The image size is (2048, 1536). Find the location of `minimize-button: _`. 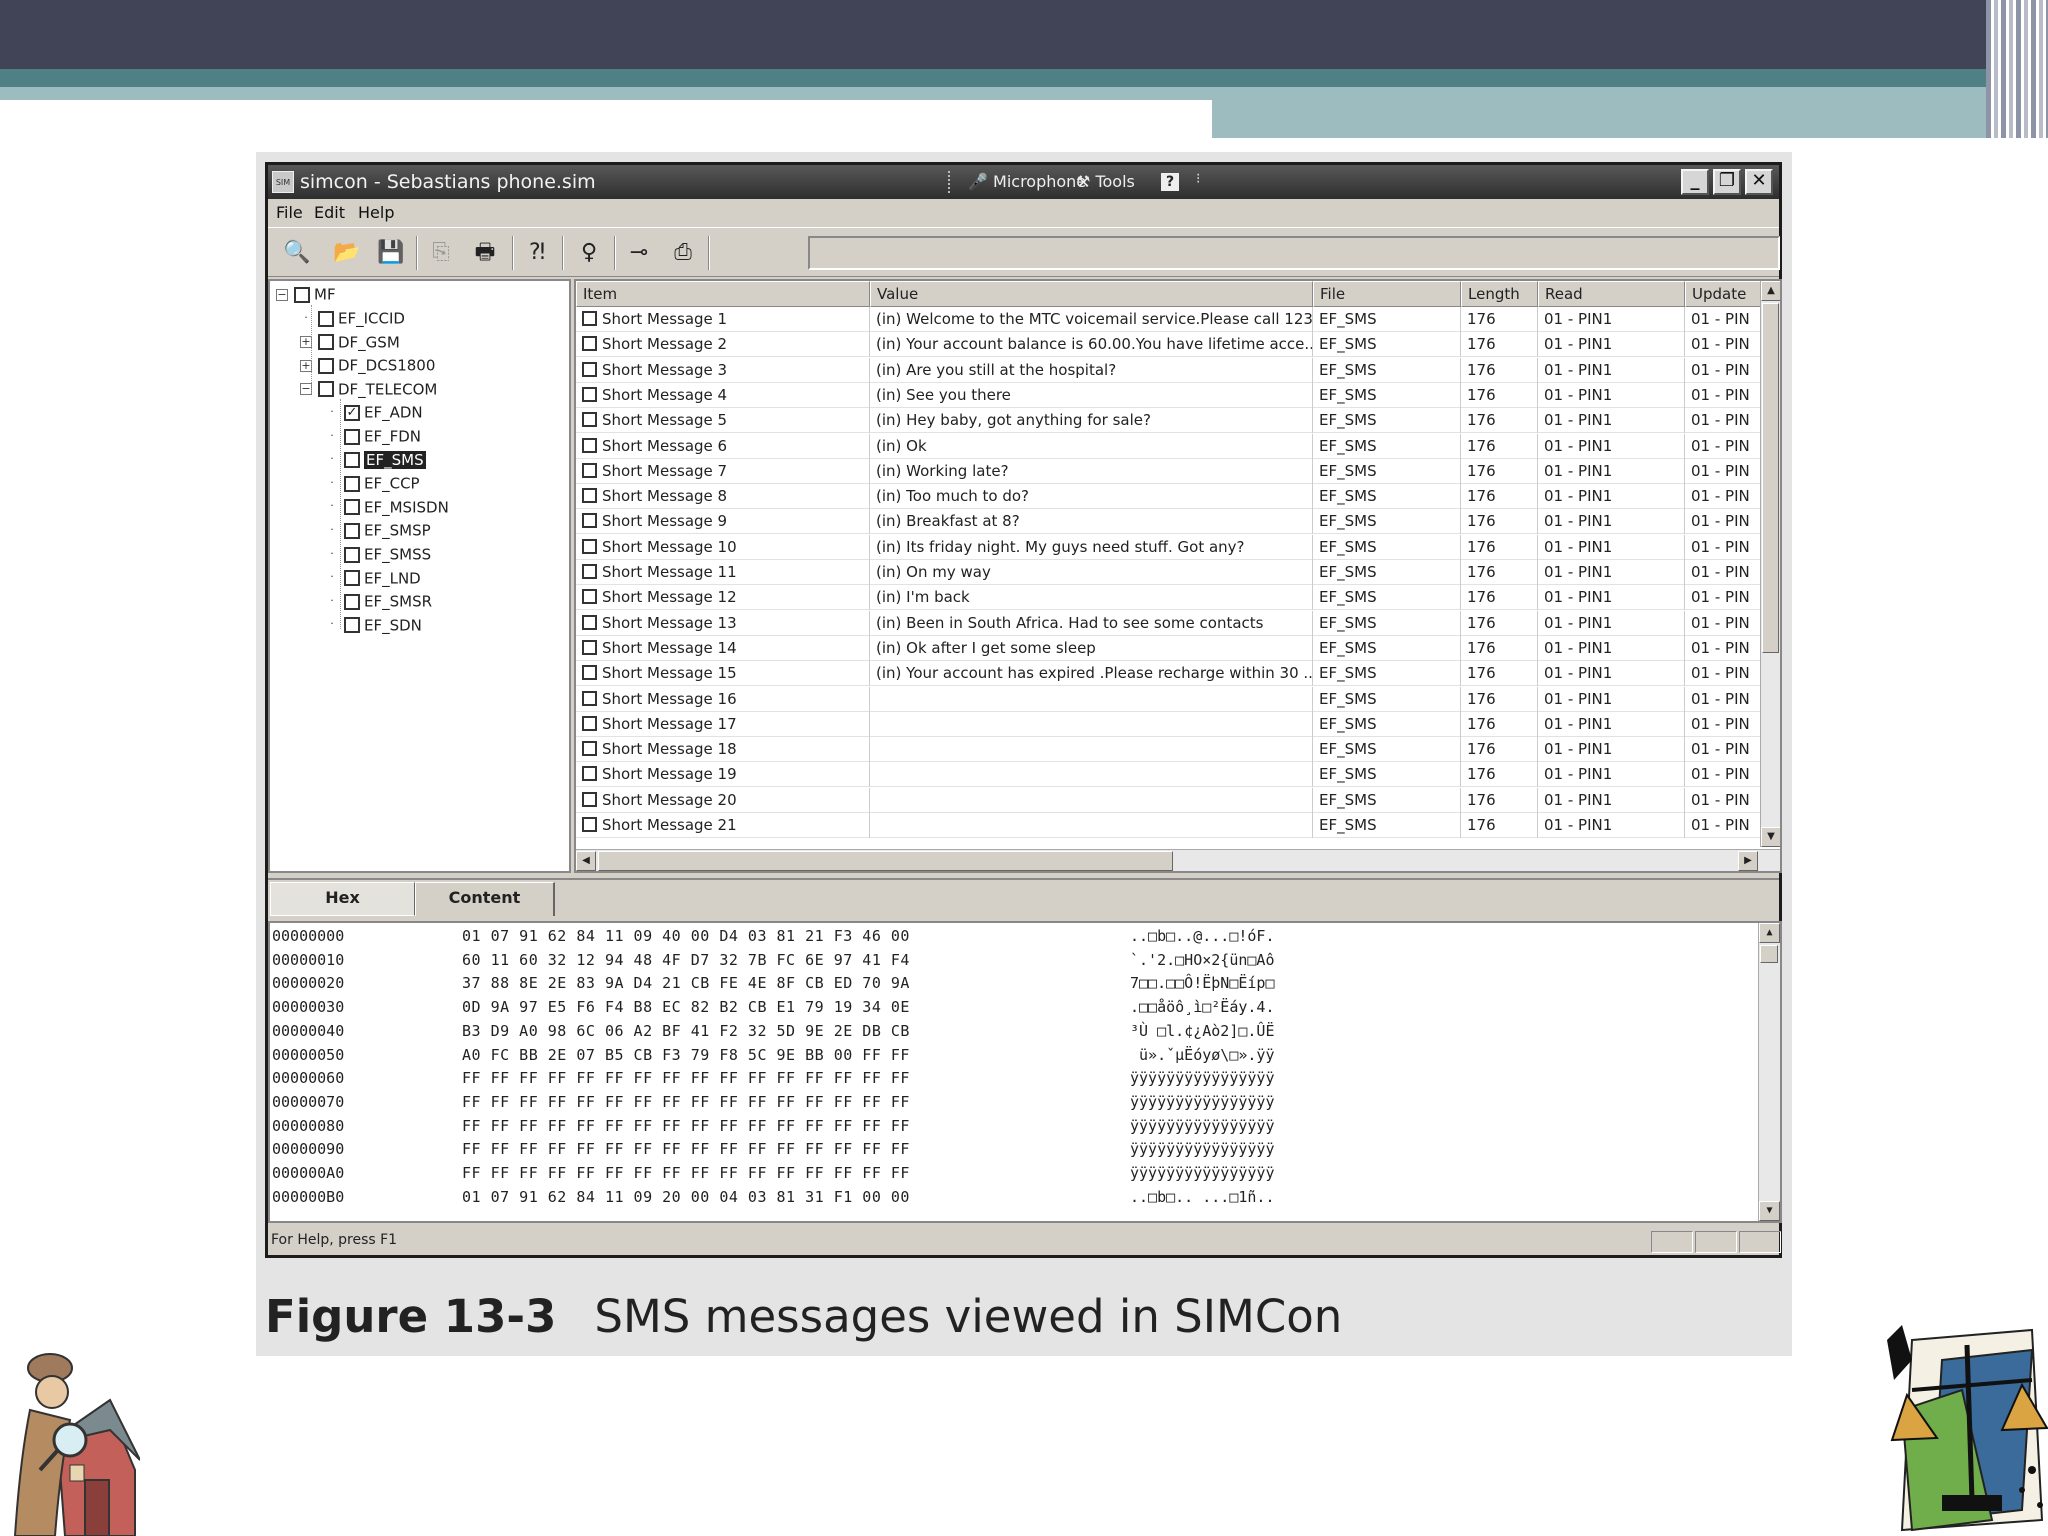

minimize-button: _ is located at coordinates (1695, 182).